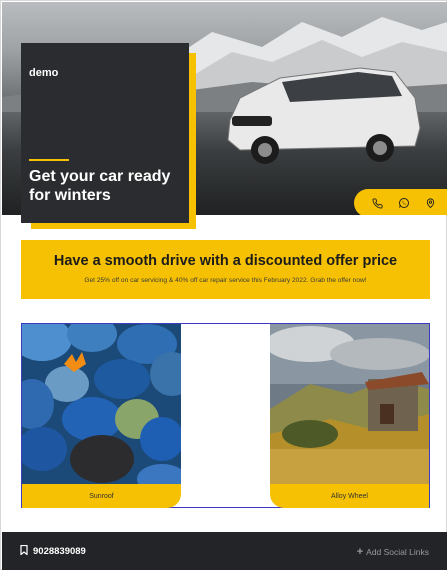 Image resolution: width=447 pixels, height=570 pixels. I want to click on car-image, so click(324, 115).